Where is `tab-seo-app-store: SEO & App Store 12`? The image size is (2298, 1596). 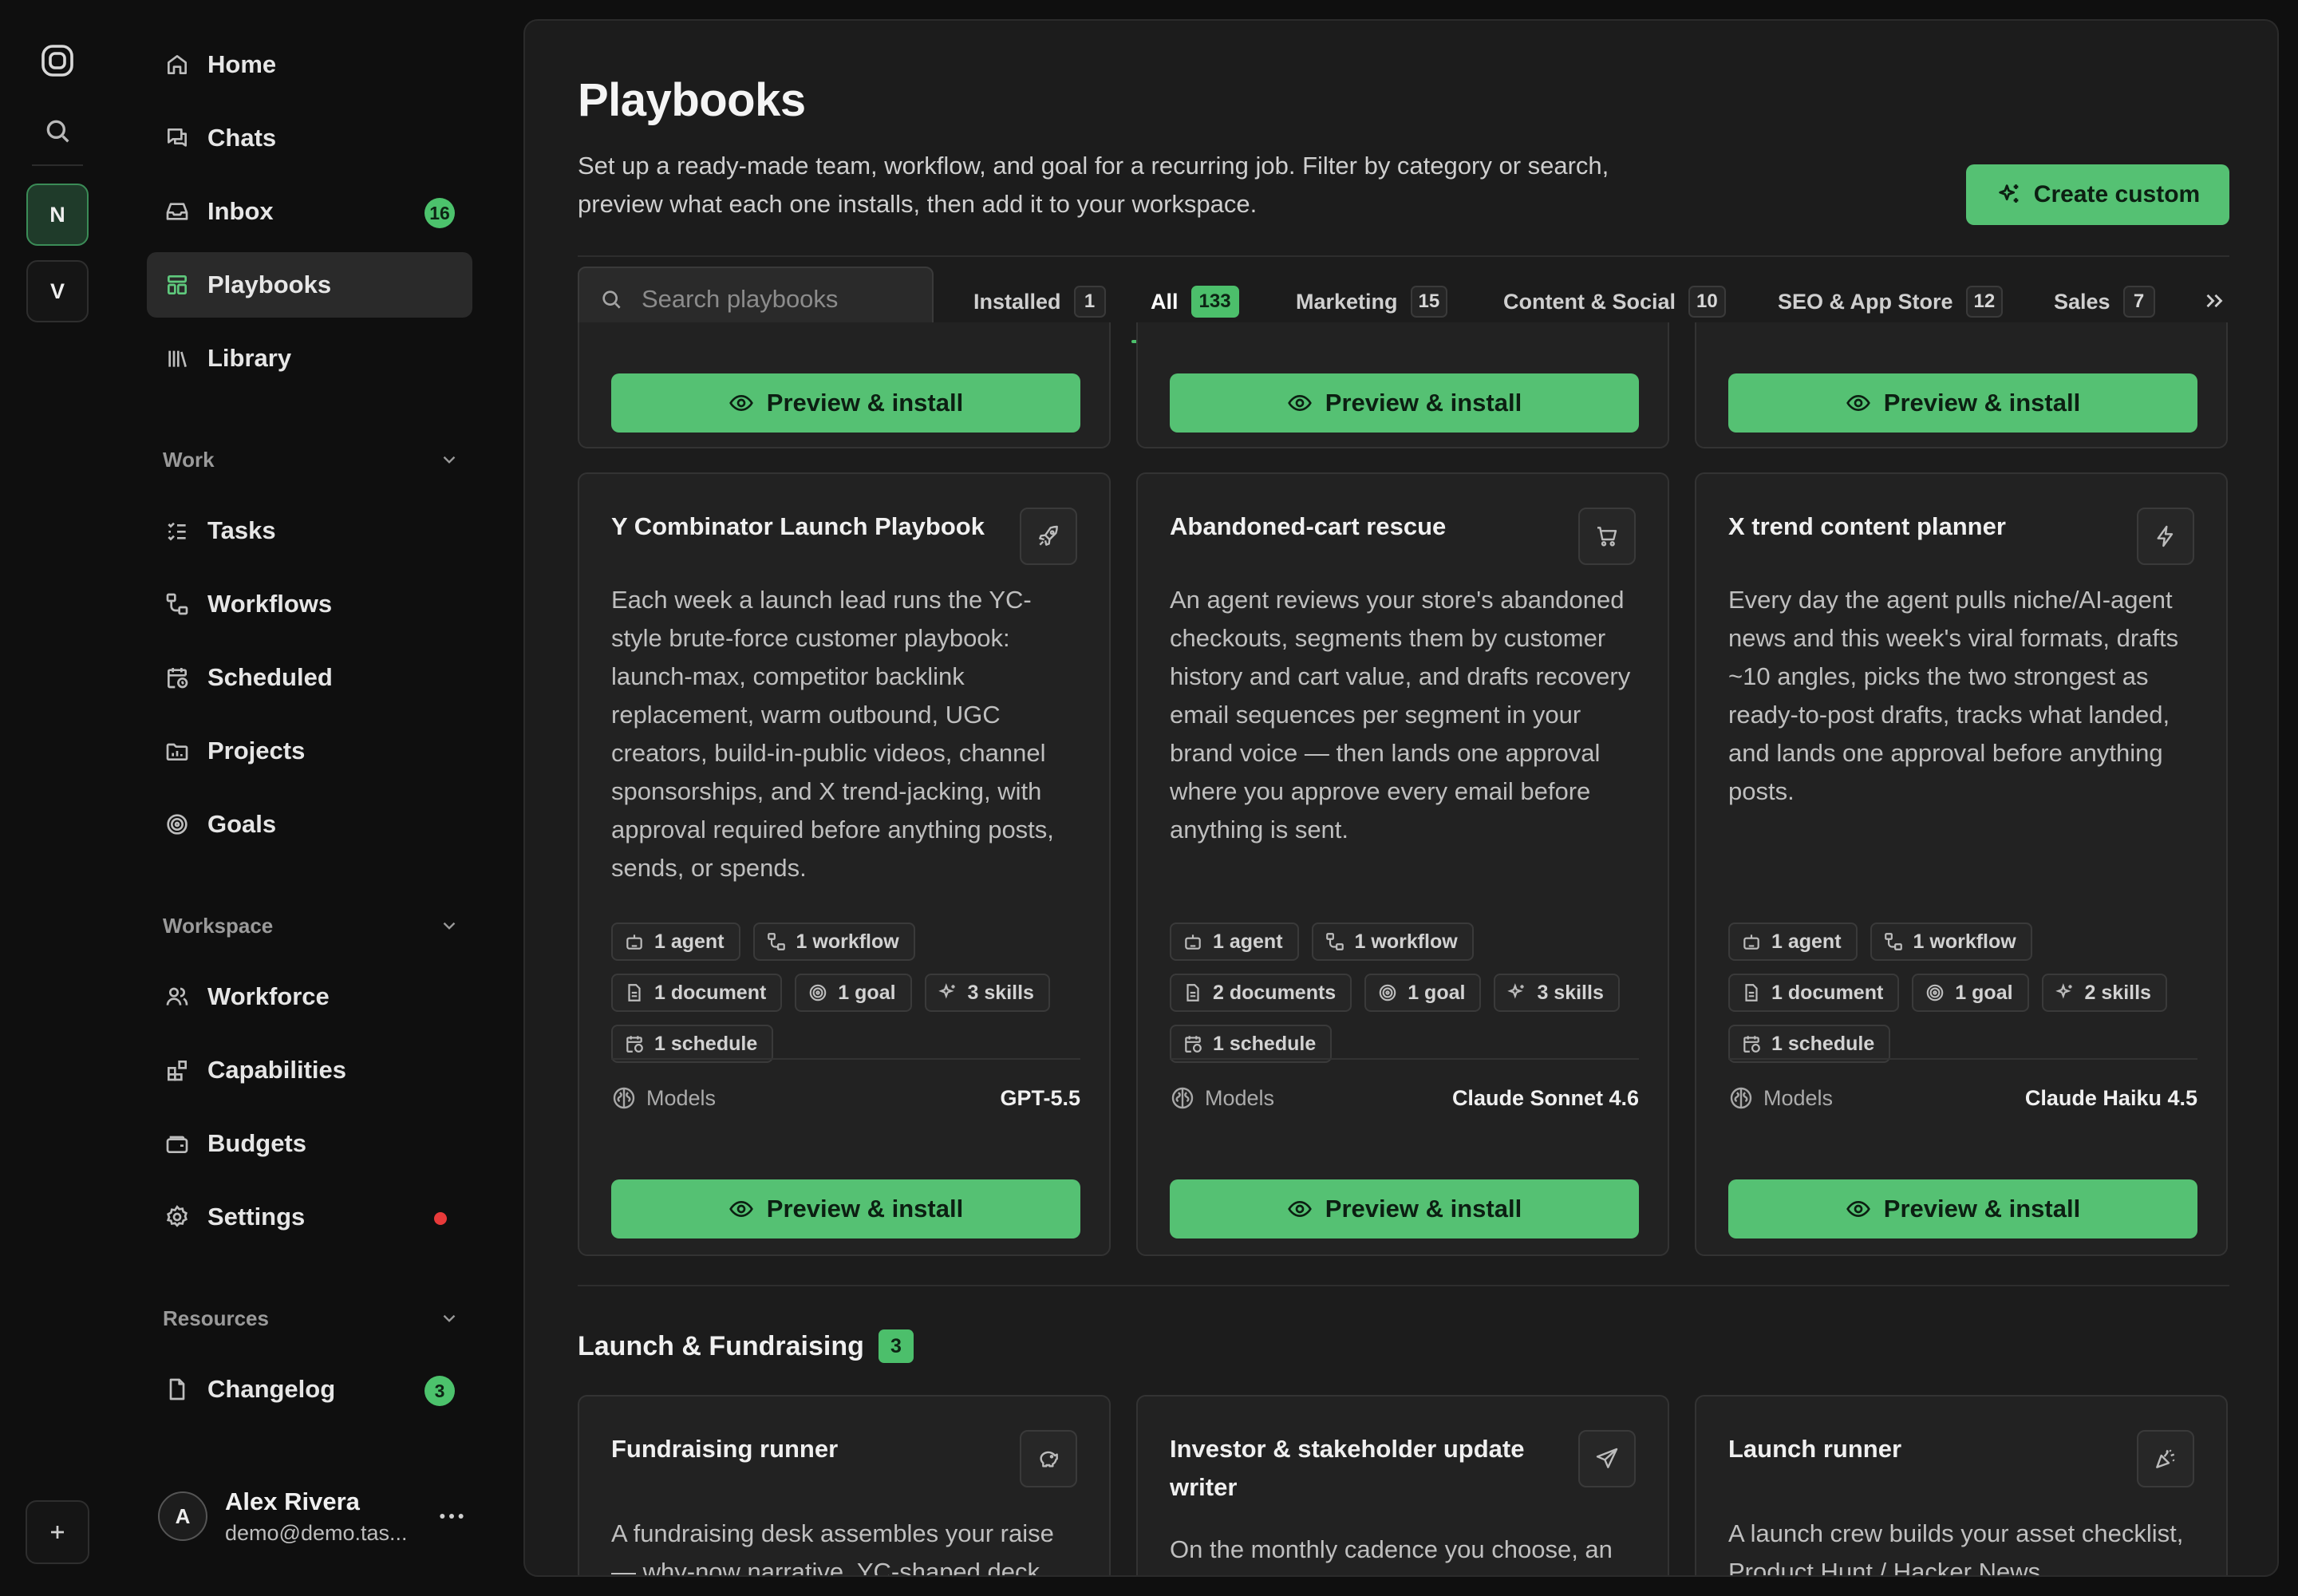 tab-seo-app-store: SEO & App Store 12 is located at coordinates (1891, 302).